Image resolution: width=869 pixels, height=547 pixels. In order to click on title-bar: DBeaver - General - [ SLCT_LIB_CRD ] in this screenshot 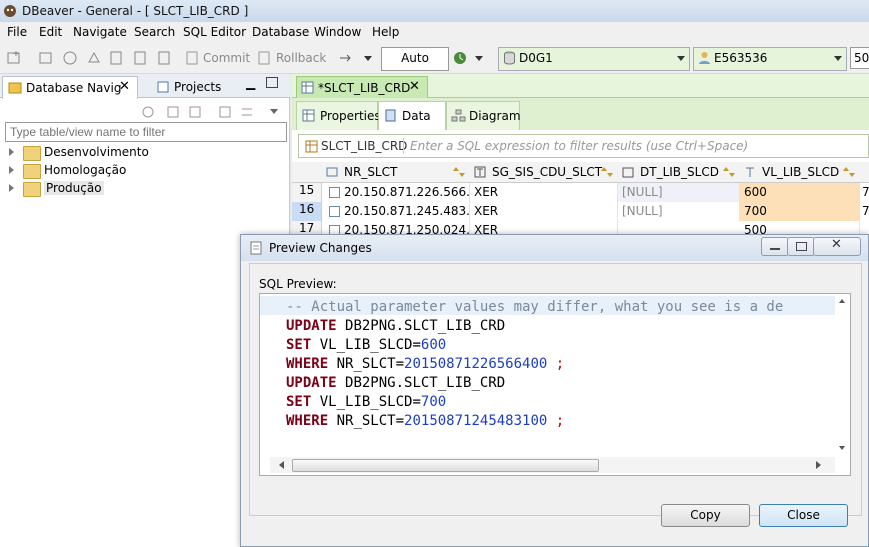, I will do `click(434, 11)`.